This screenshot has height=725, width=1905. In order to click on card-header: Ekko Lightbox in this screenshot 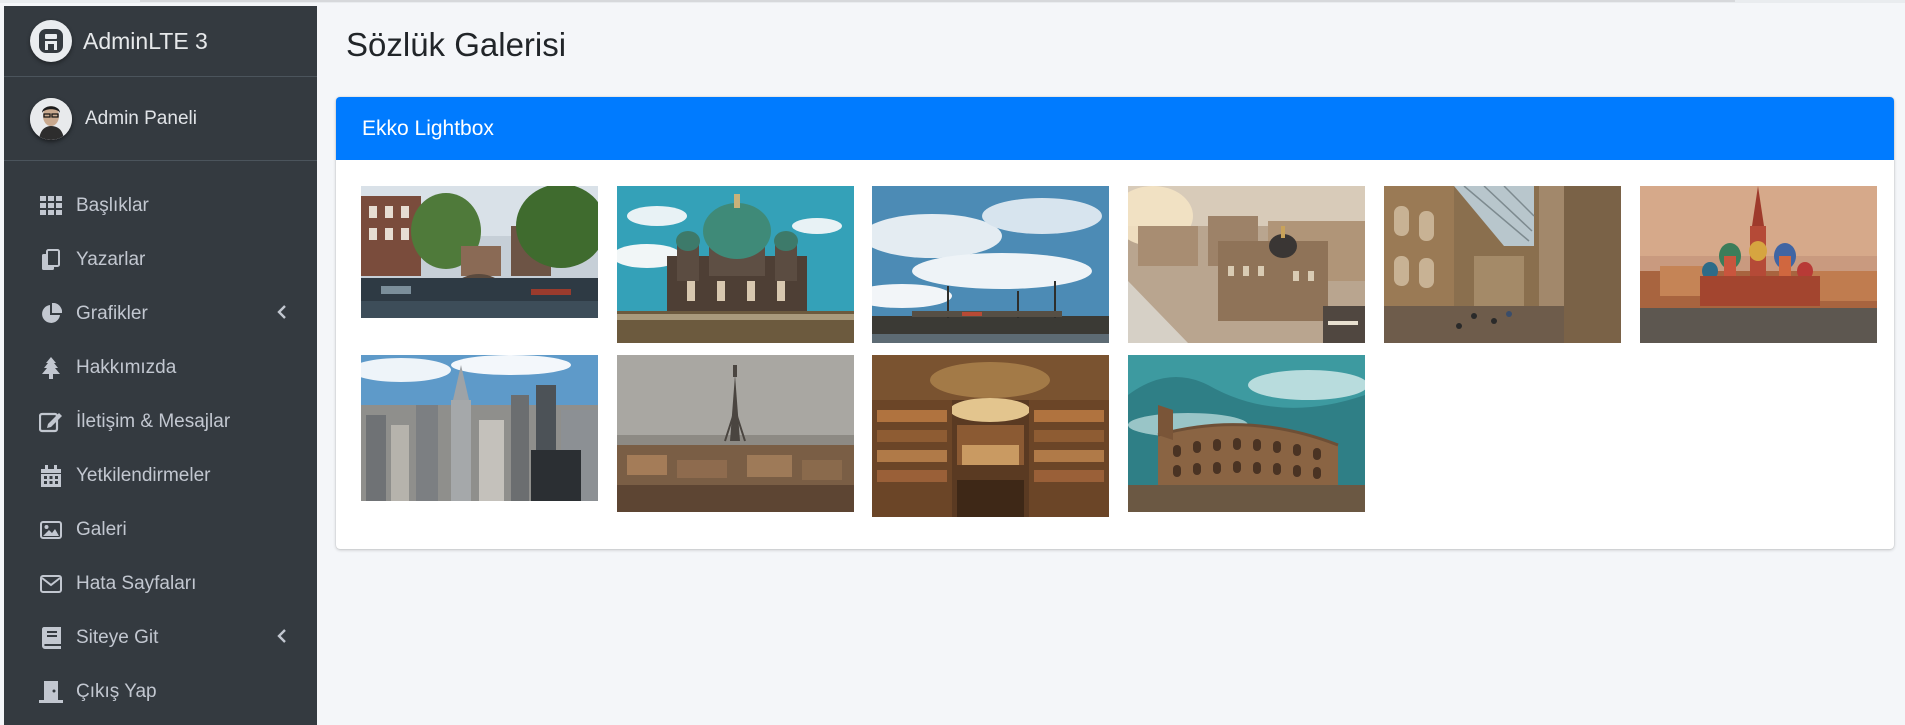, I will do `click(1115, 128)`.